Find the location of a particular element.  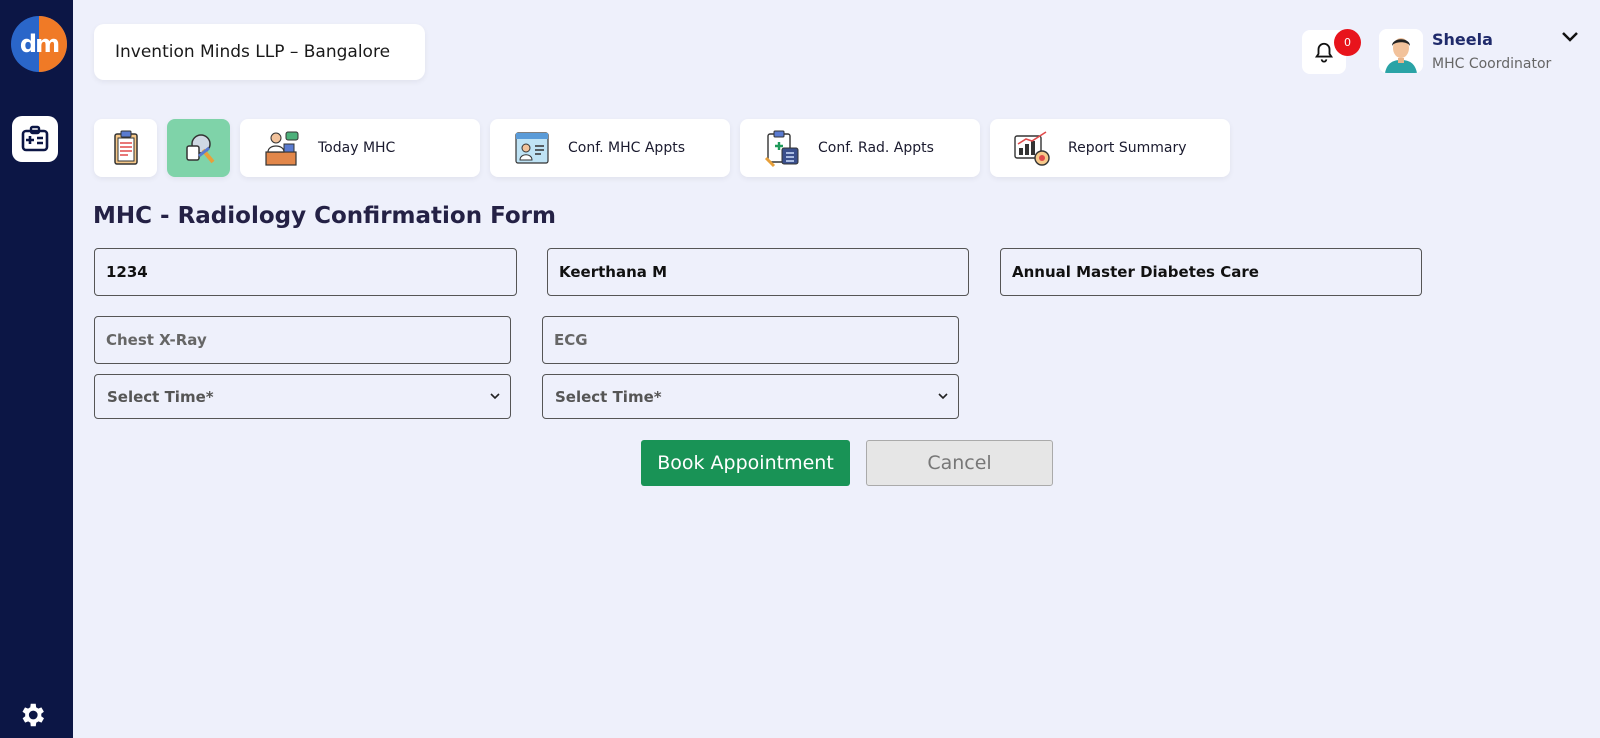

nav-radiology-tools is located at coordinates (198, 148).